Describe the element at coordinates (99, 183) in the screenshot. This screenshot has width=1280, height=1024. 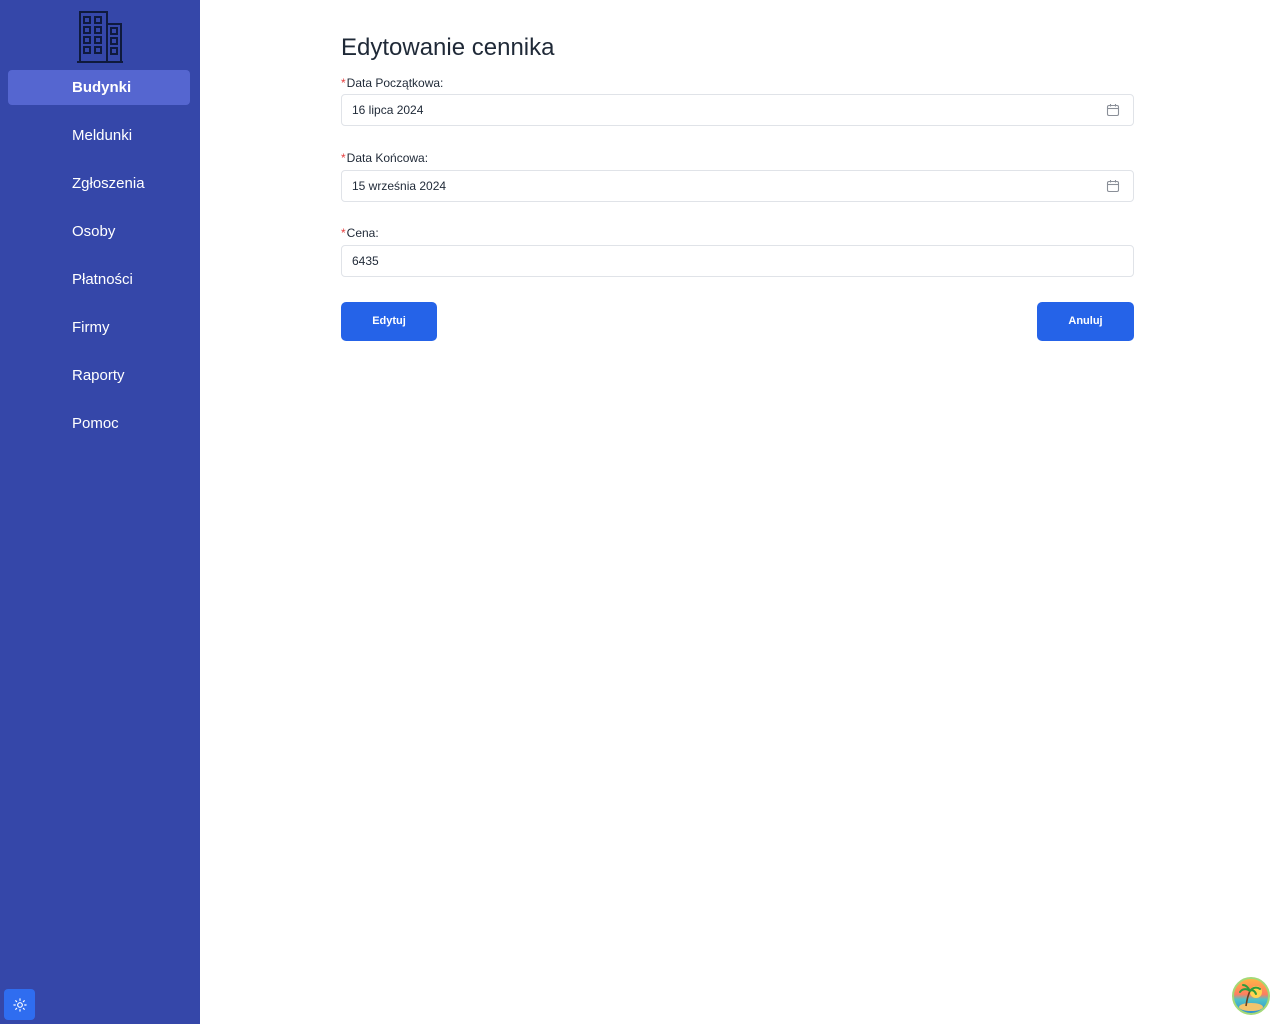
I see `sidebar-item-zgloszenia: Zgłoszenia` at that location.